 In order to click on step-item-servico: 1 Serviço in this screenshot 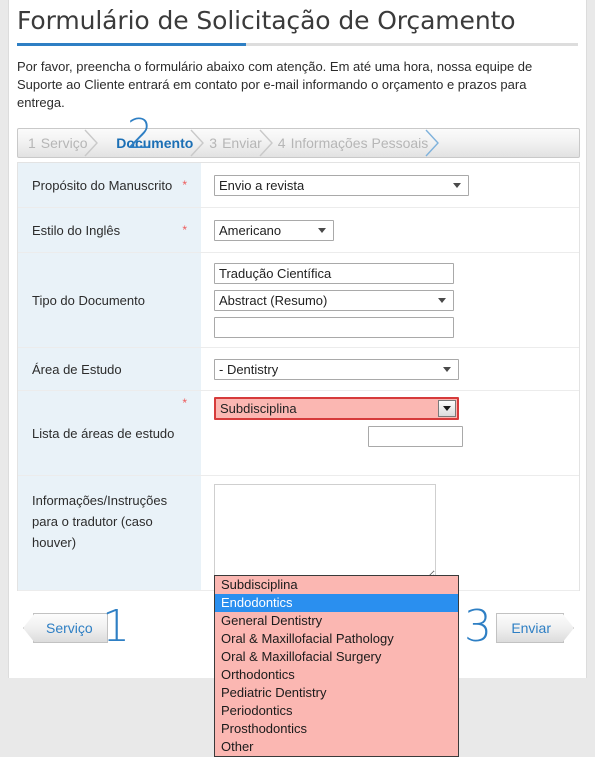, I will do `click(58, 143)`.